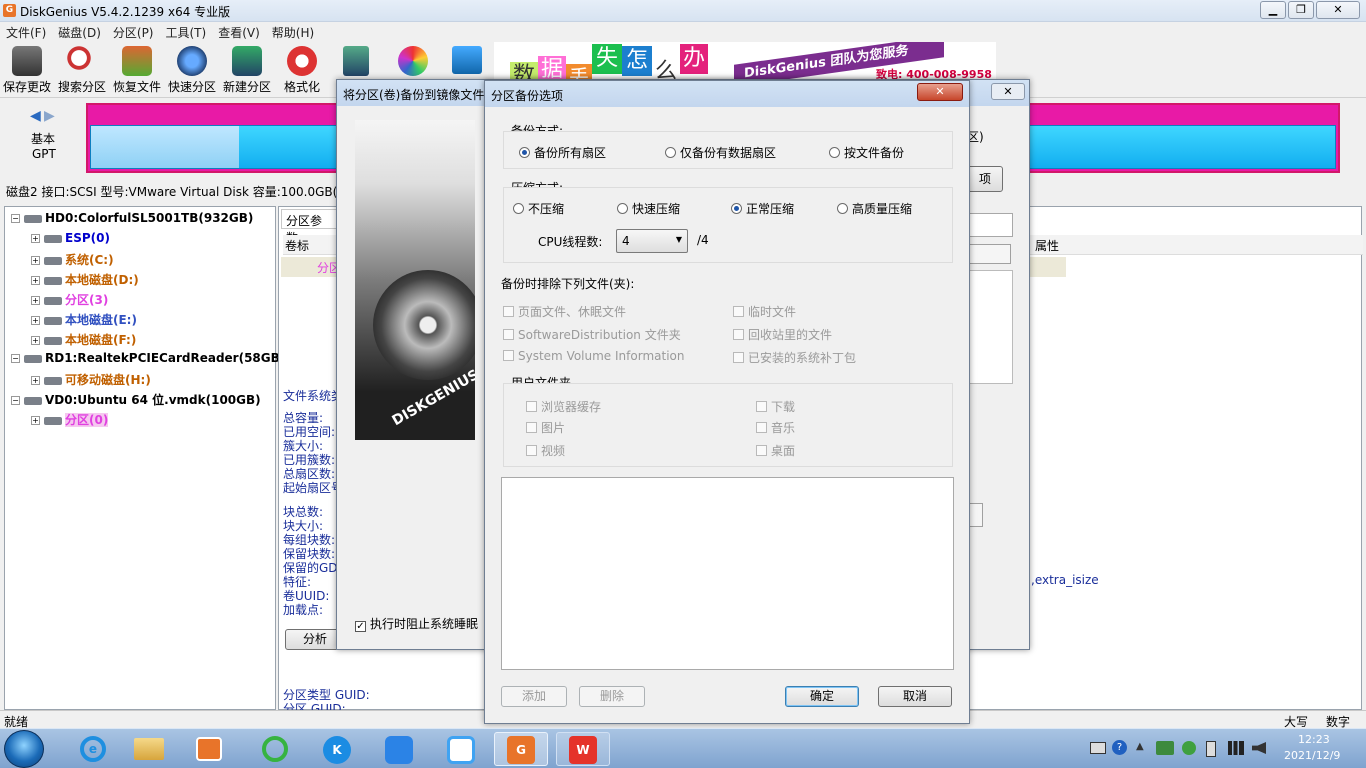 The image size is (1366, 768). Describe the element at coordinates (1140, 746) in the screenshot. I see `tray-expand-icon: ▲` at that location.